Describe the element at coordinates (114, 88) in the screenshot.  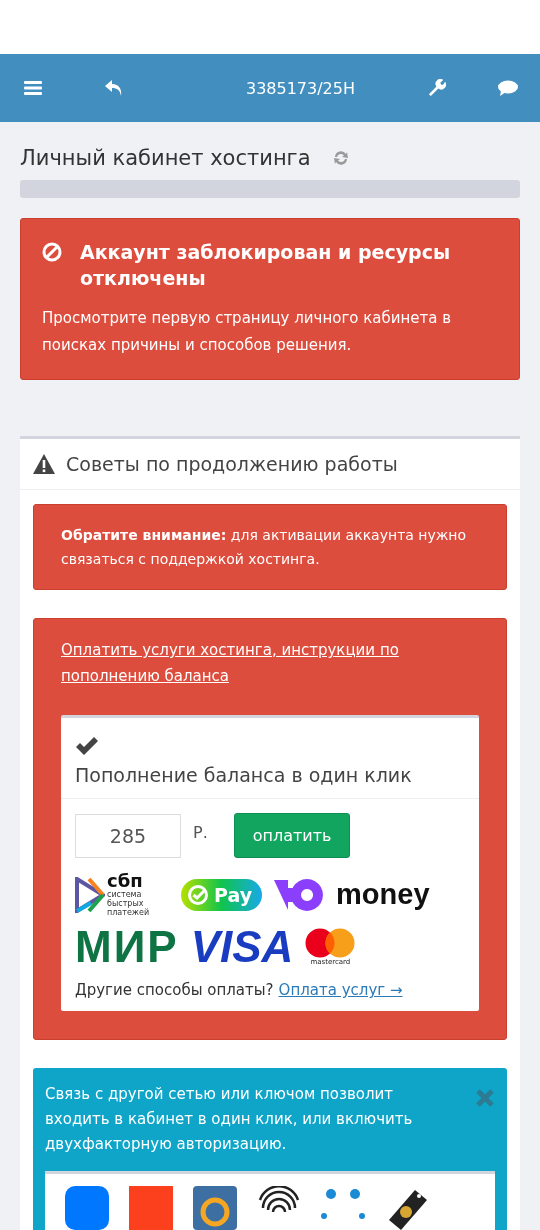
I see `reply-arrow-icon` at that location.